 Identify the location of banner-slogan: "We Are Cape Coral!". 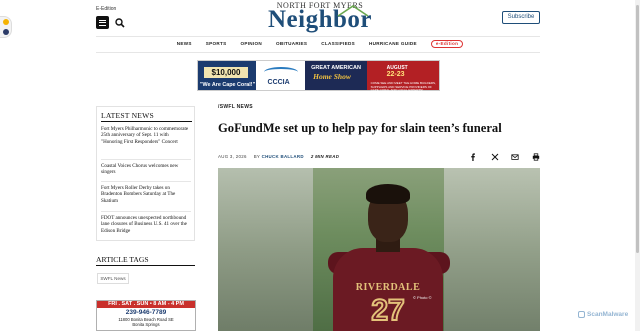
(228, 85).